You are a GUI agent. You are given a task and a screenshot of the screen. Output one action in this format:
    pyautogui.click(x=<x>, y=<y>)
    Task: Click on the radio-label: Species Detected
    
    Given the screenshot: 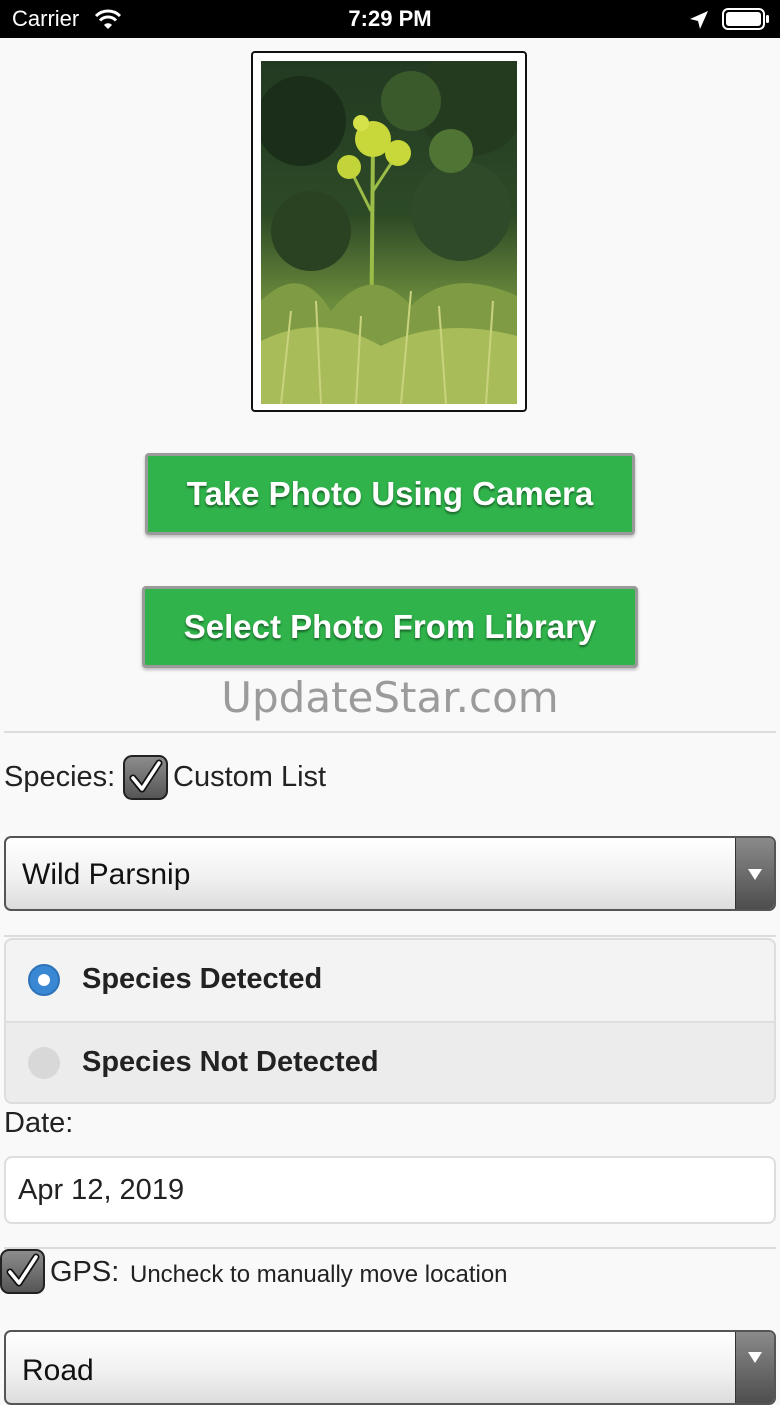 What is the action you would take?
    pyautogui.click(x=202, y=979)
    